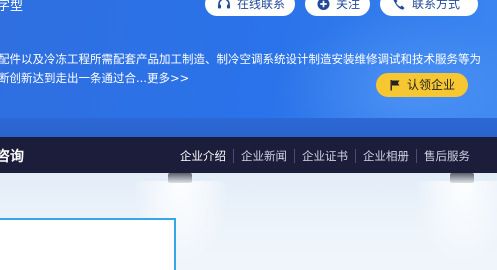 The image size is (497, 270). What do you see at coordinates (462, 178) in the screenshot?
I see `spotlight-lamp-right` at bounding box center [462, 178].